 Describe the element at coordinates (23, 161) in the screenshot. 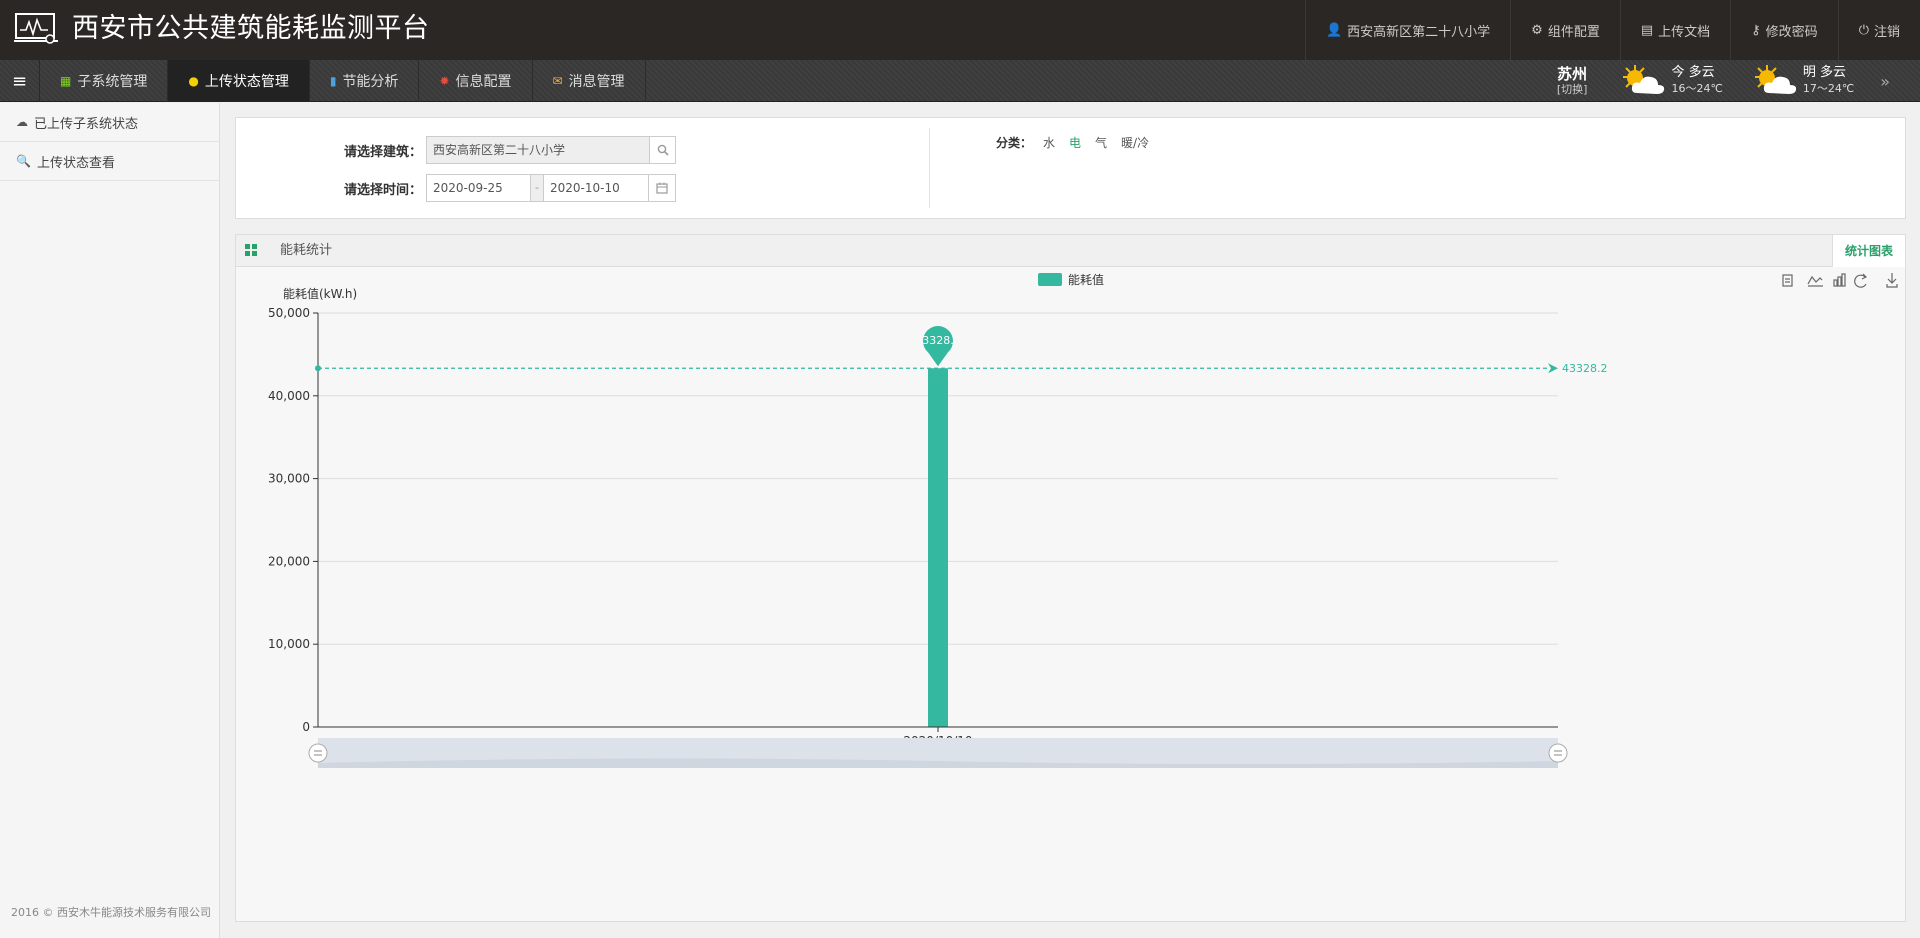

I see `search-icon: 🔍` at that location.